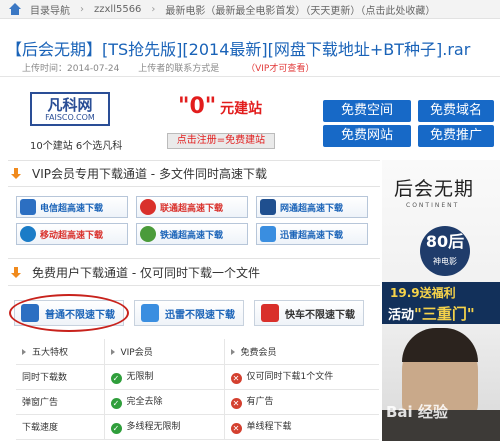  I want to click on thunder-free-download-button: 迅雷不限速下载, so click(189, 313).